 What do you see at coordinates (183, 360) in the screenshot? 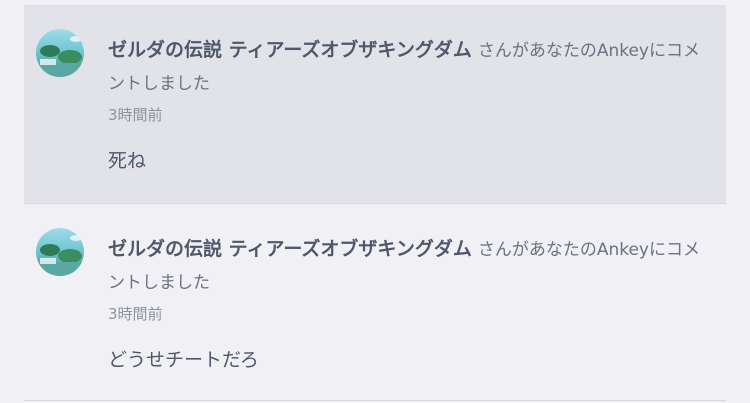
I see `comment-text: どうせチートだろ` at bounding box center [183, 360].